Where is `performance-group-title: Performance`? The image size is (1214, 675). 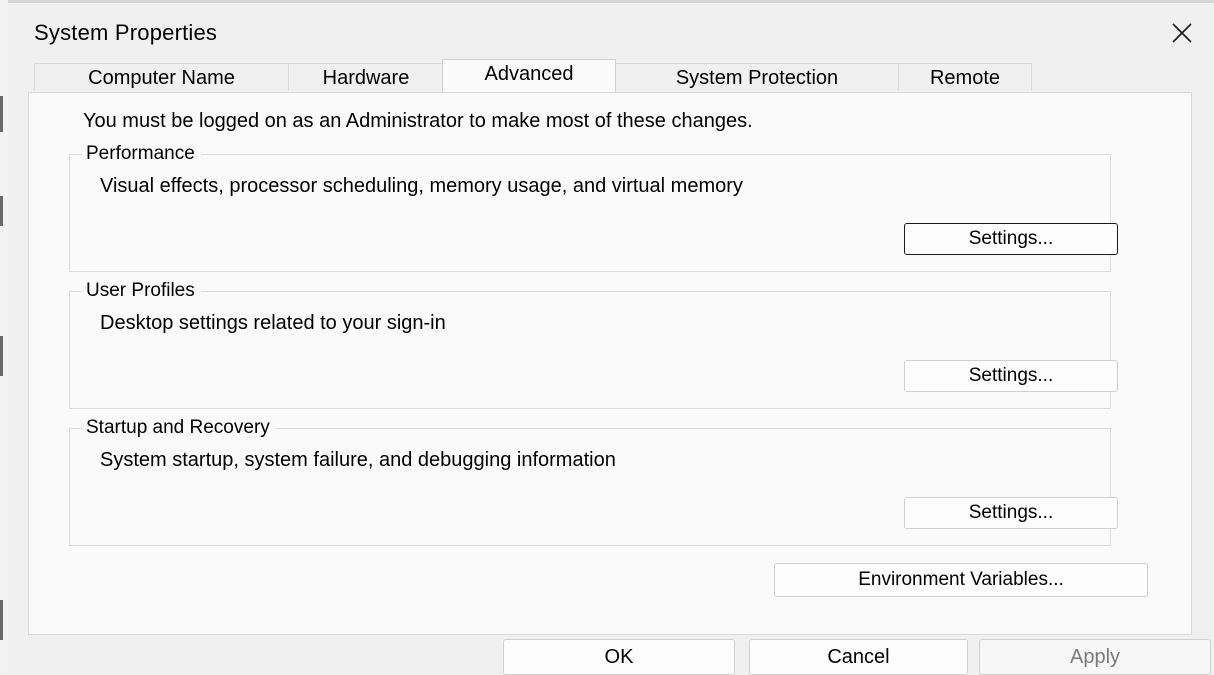 performance-group-title: Performance is located at coordinates (141, 154).